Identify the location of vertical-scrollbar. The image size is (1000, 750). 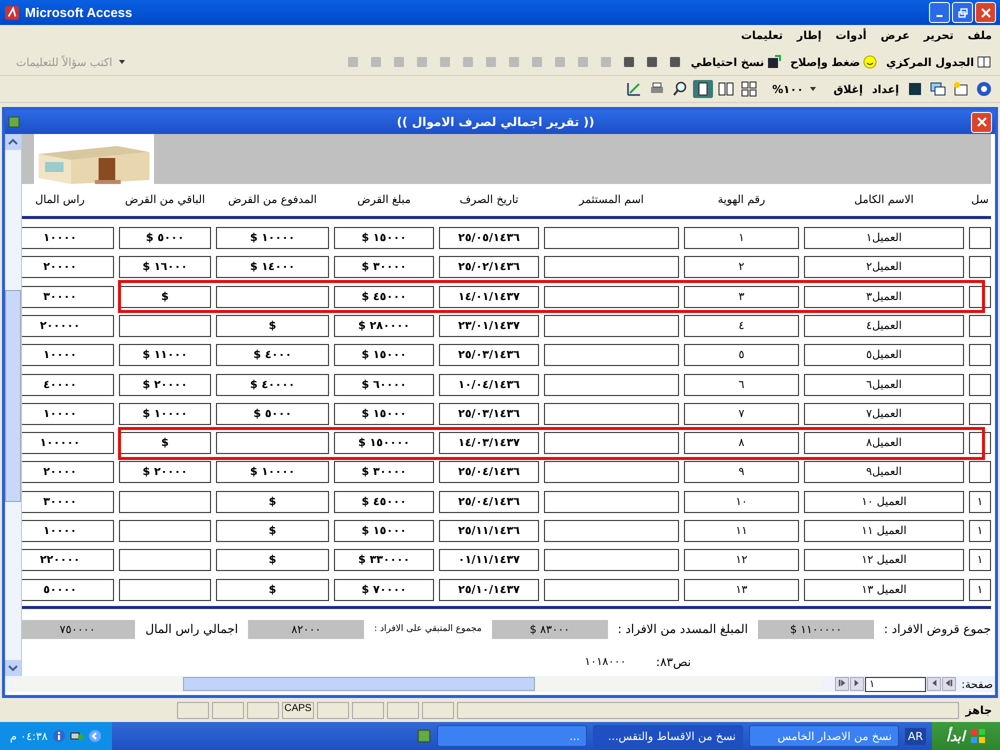
(13, 405).